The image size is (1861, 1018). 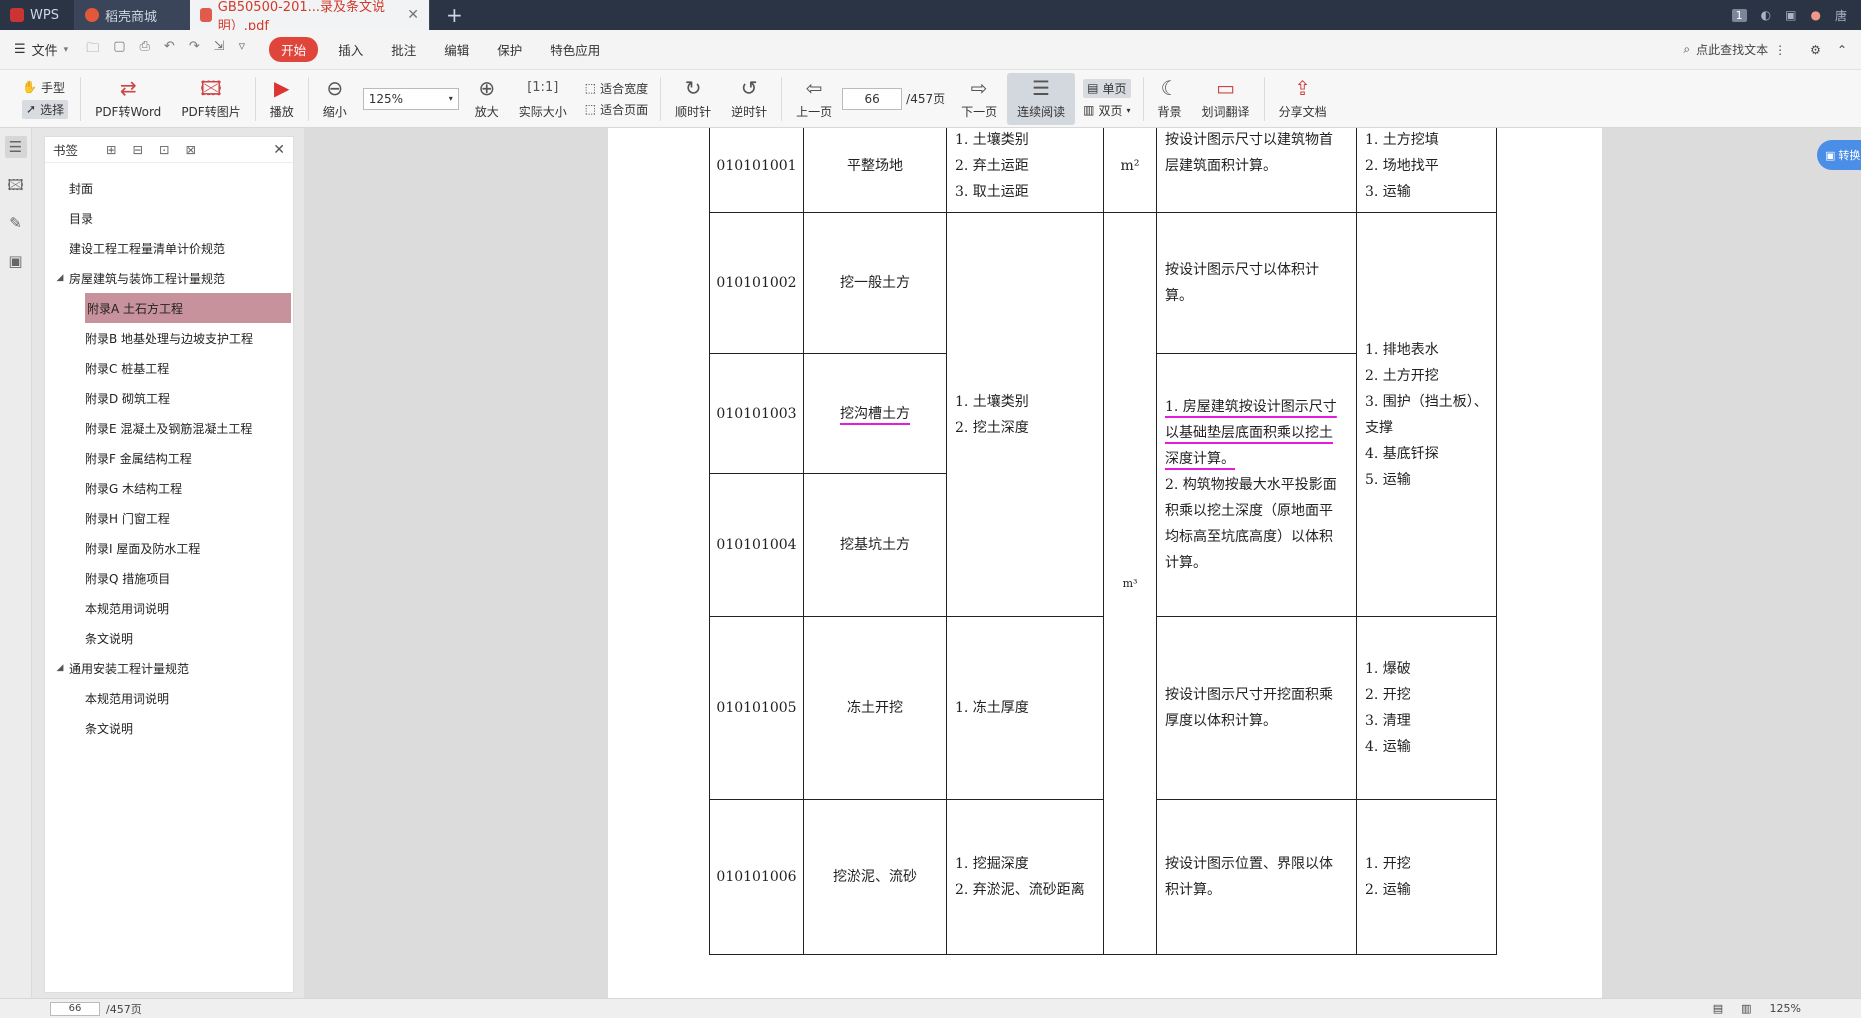 I want to click on bookmark-item: 附录A 土石方工程, so click(x=188, y=308).